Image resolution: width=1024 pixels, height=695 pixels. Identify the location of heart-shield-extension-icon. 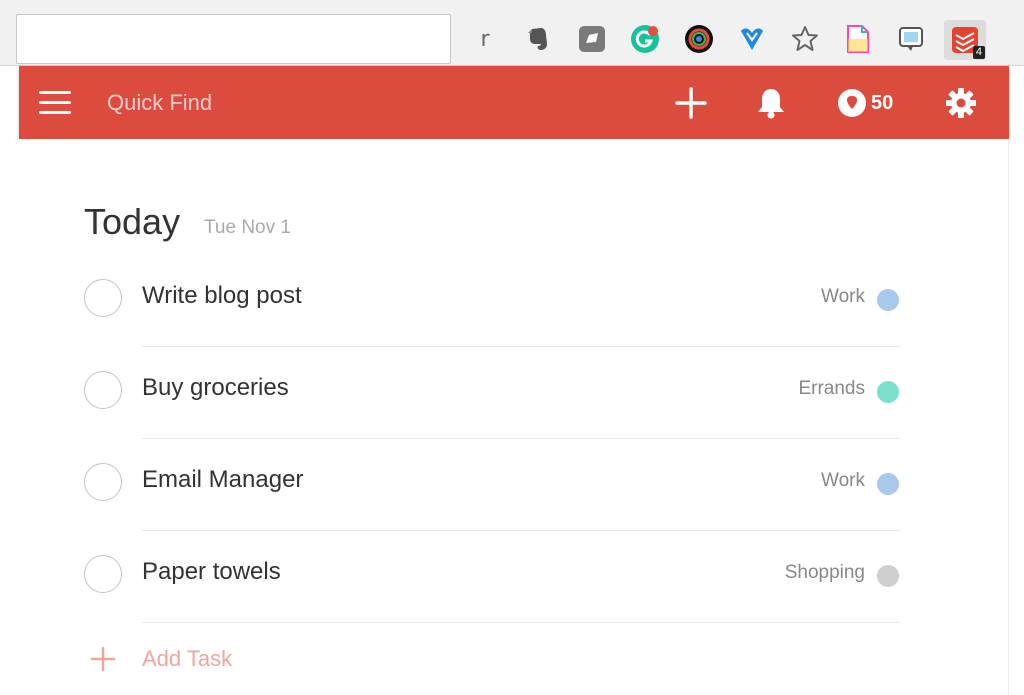
(752, 39).